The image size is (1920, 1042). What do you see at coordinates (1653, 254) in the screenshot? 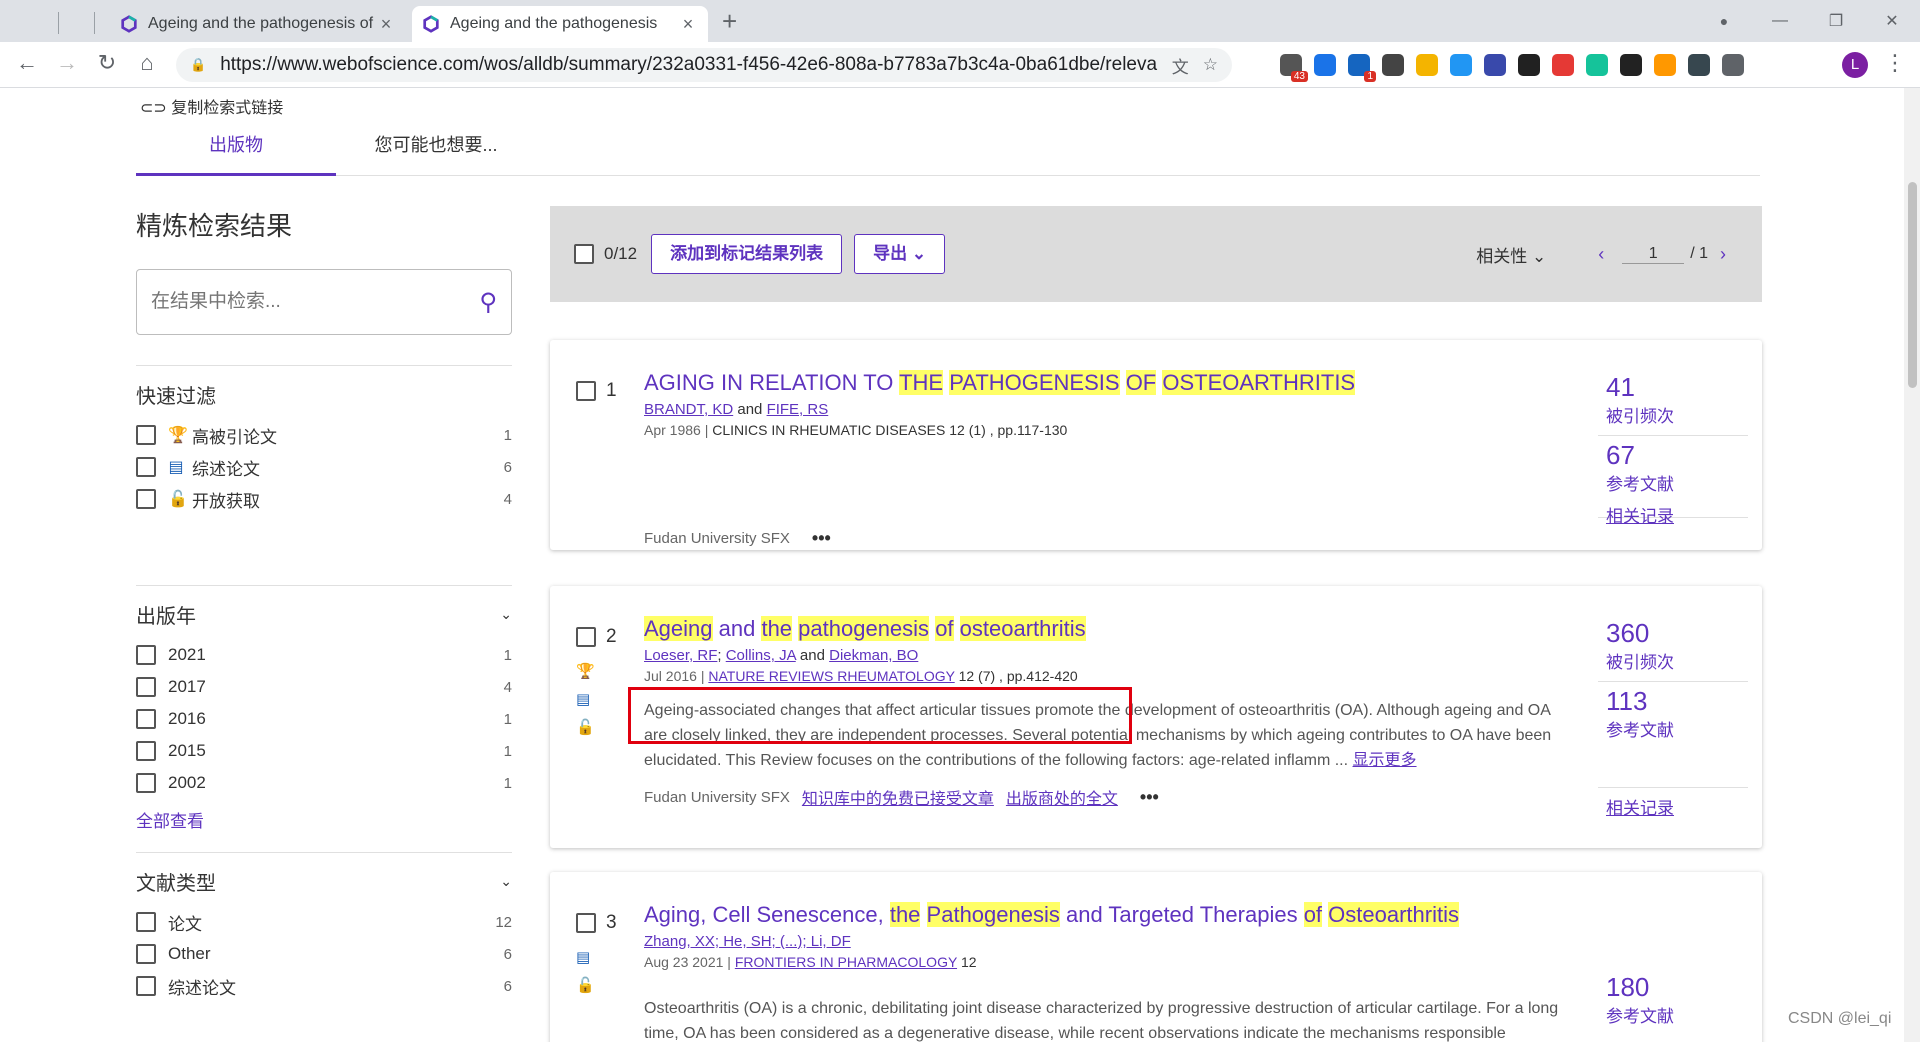
I see `page-input: 1` at bounding box center [1653, 254].